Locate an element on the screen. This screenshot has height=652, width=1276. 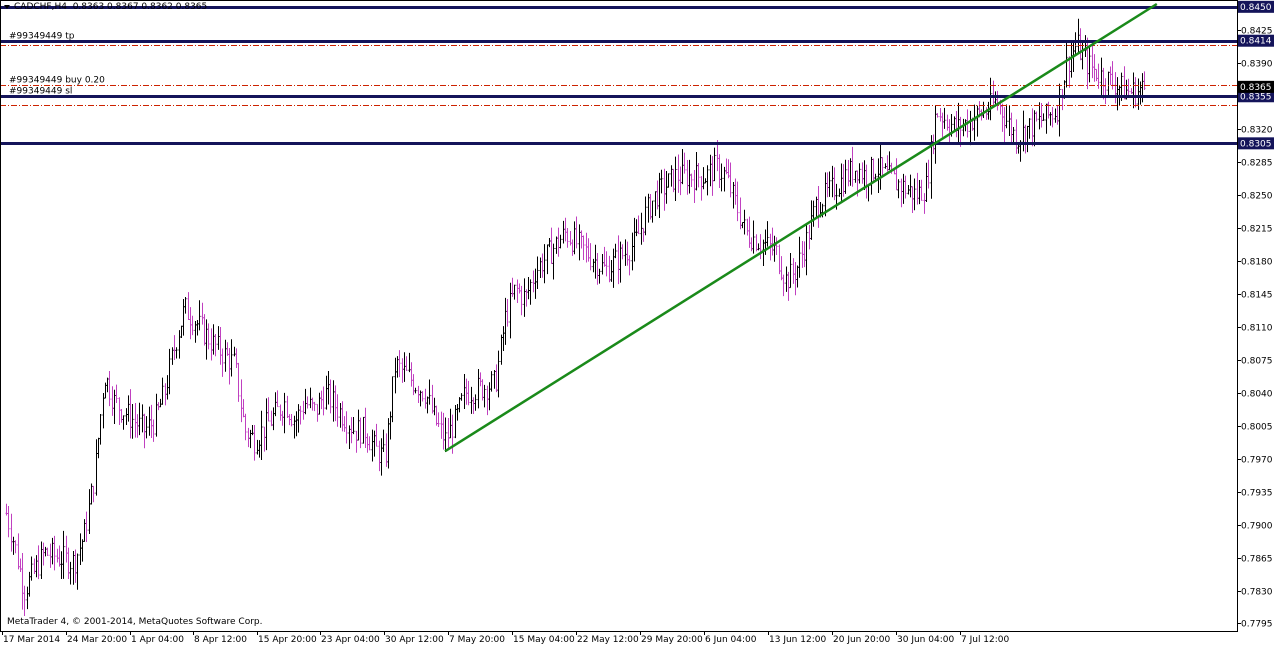
x-tick-label: 1 Apr 04:00 is located at coordinates (157, 640).